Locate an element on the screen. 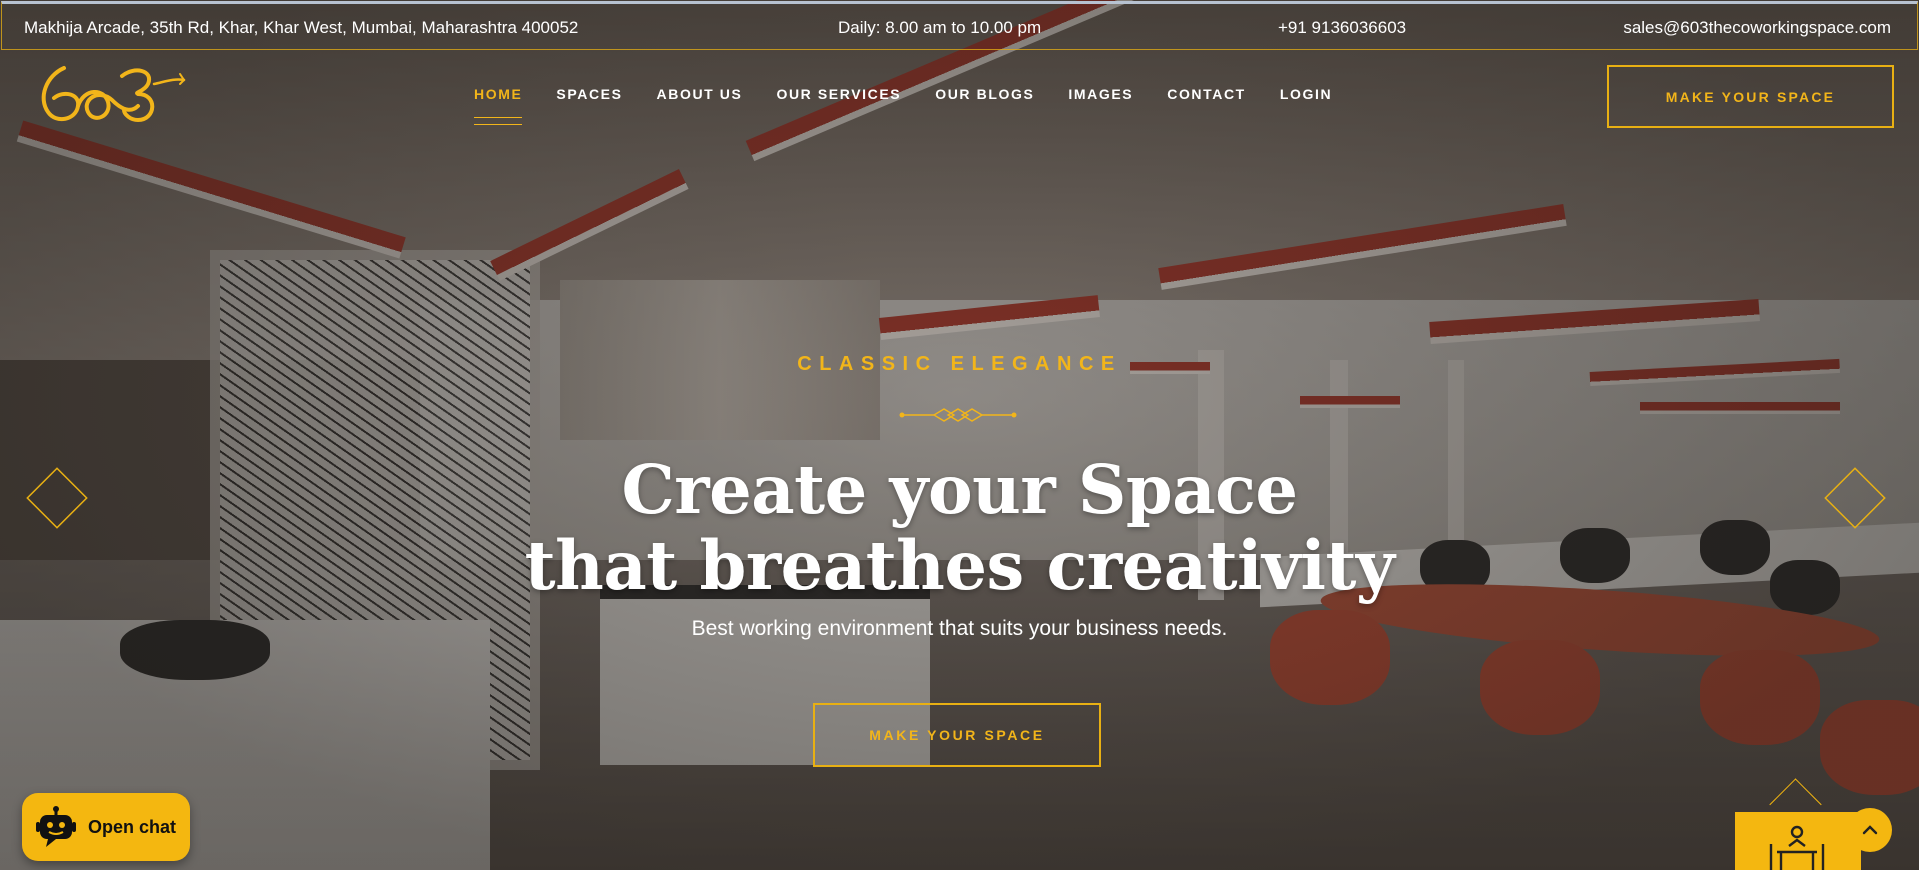  hero-headline-line1: Create your Space is located at coordinates (959, 489).